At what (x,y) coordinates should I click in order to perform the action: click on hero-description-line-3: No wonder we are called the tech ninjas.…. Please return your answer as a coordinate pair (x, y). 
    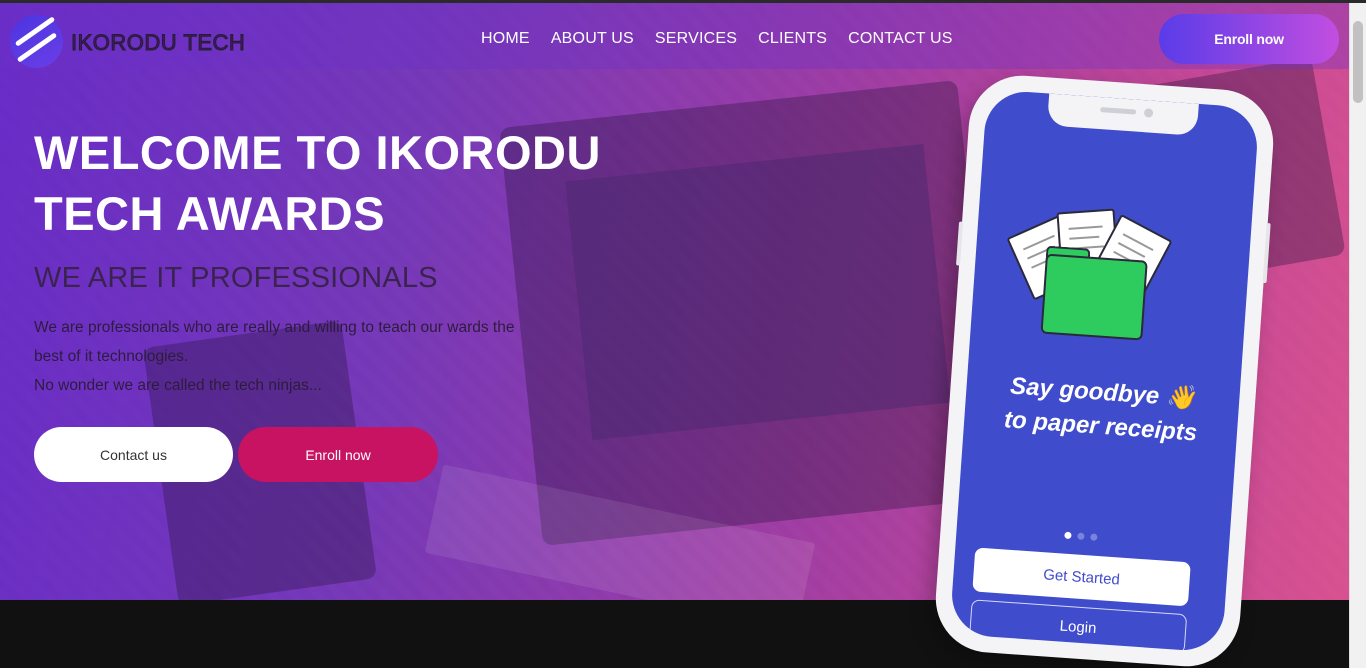
    Looking at the image, I should click on (178, 385).